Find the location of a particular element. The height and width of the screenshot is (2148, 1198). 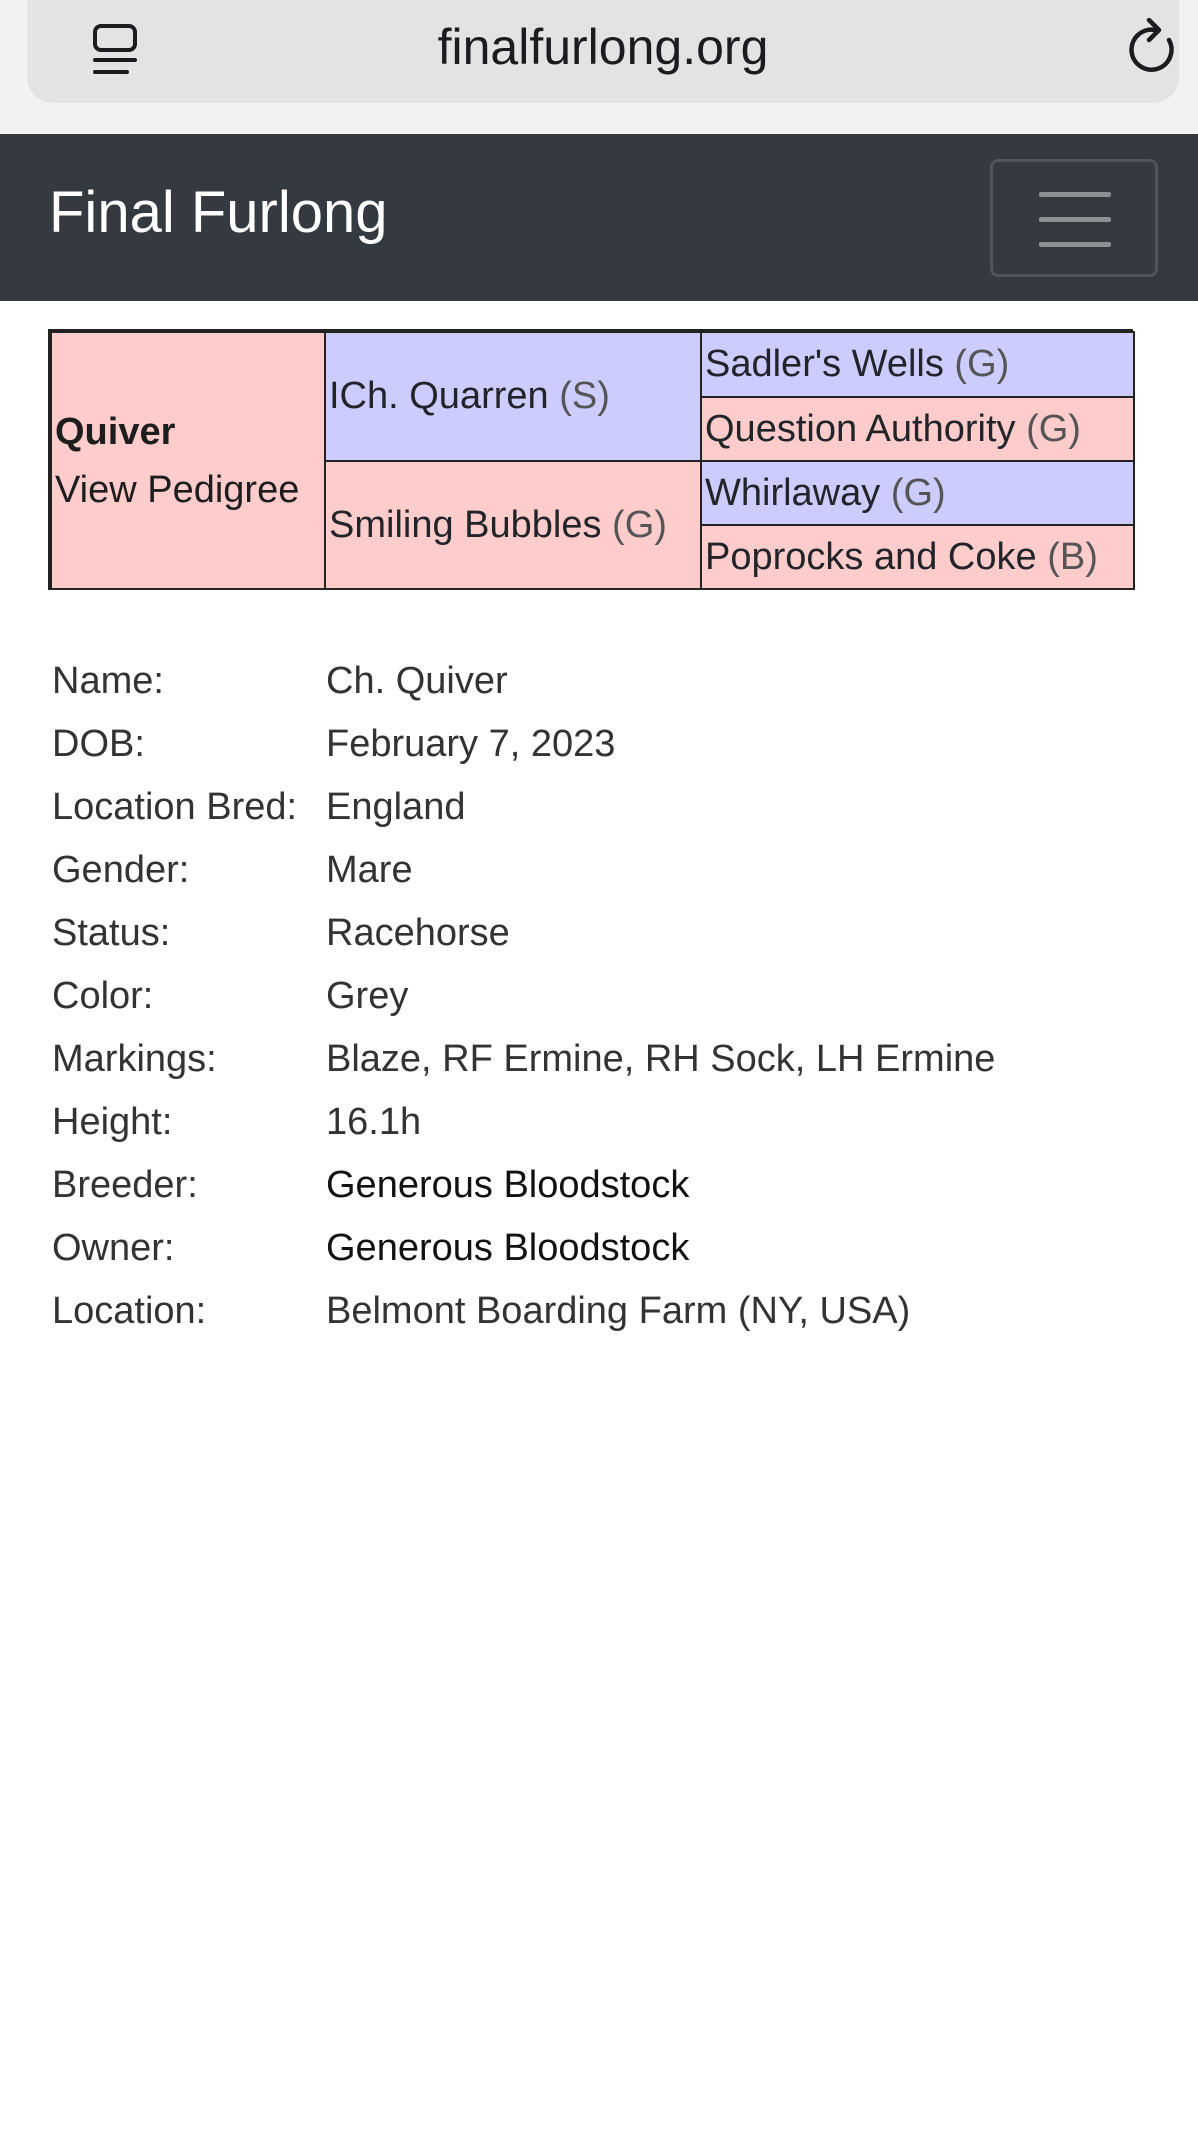

detail-label: Markings: is located at coordinates (134, 1059).